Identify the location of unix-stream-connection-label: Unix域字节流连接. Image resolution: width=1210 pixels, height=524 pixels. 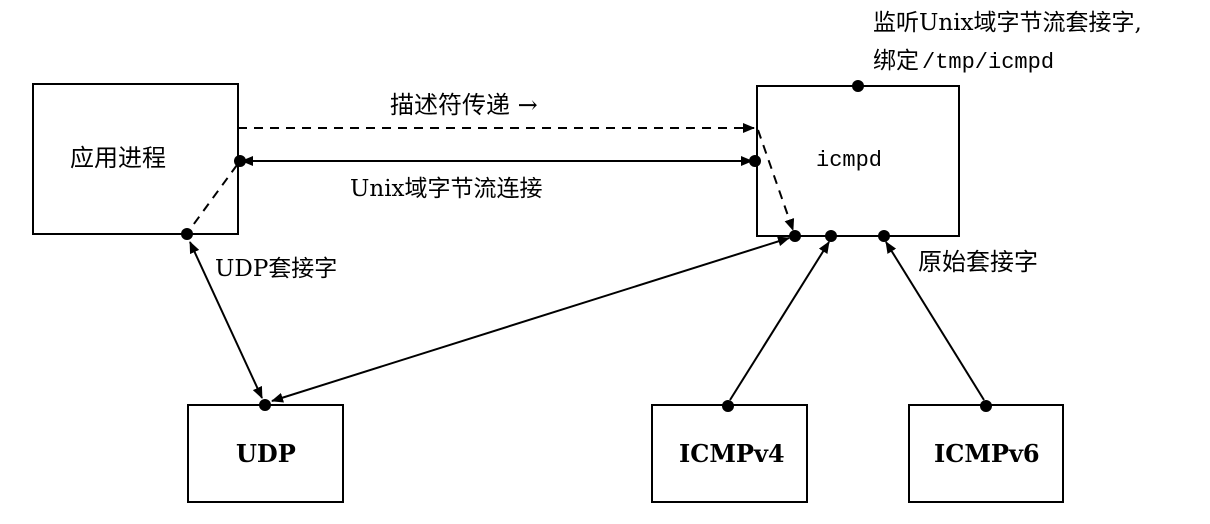
(446, 189).